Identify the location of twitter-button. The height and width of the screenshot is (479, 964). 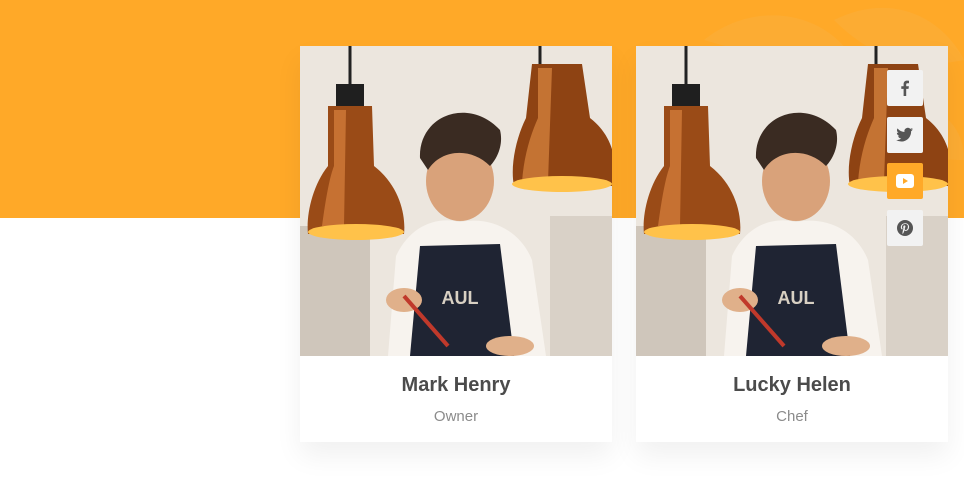
(905, 135).